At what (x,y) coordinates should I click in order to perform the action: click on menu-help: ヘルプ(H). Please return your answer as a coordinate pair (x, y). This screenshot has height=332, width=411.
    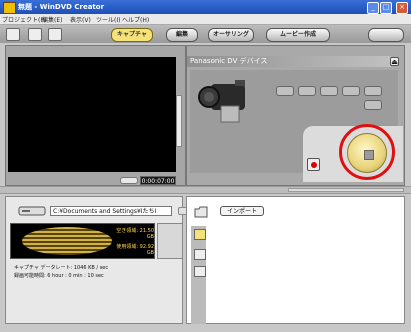
    Looking at the image, I should click on (135, 19).